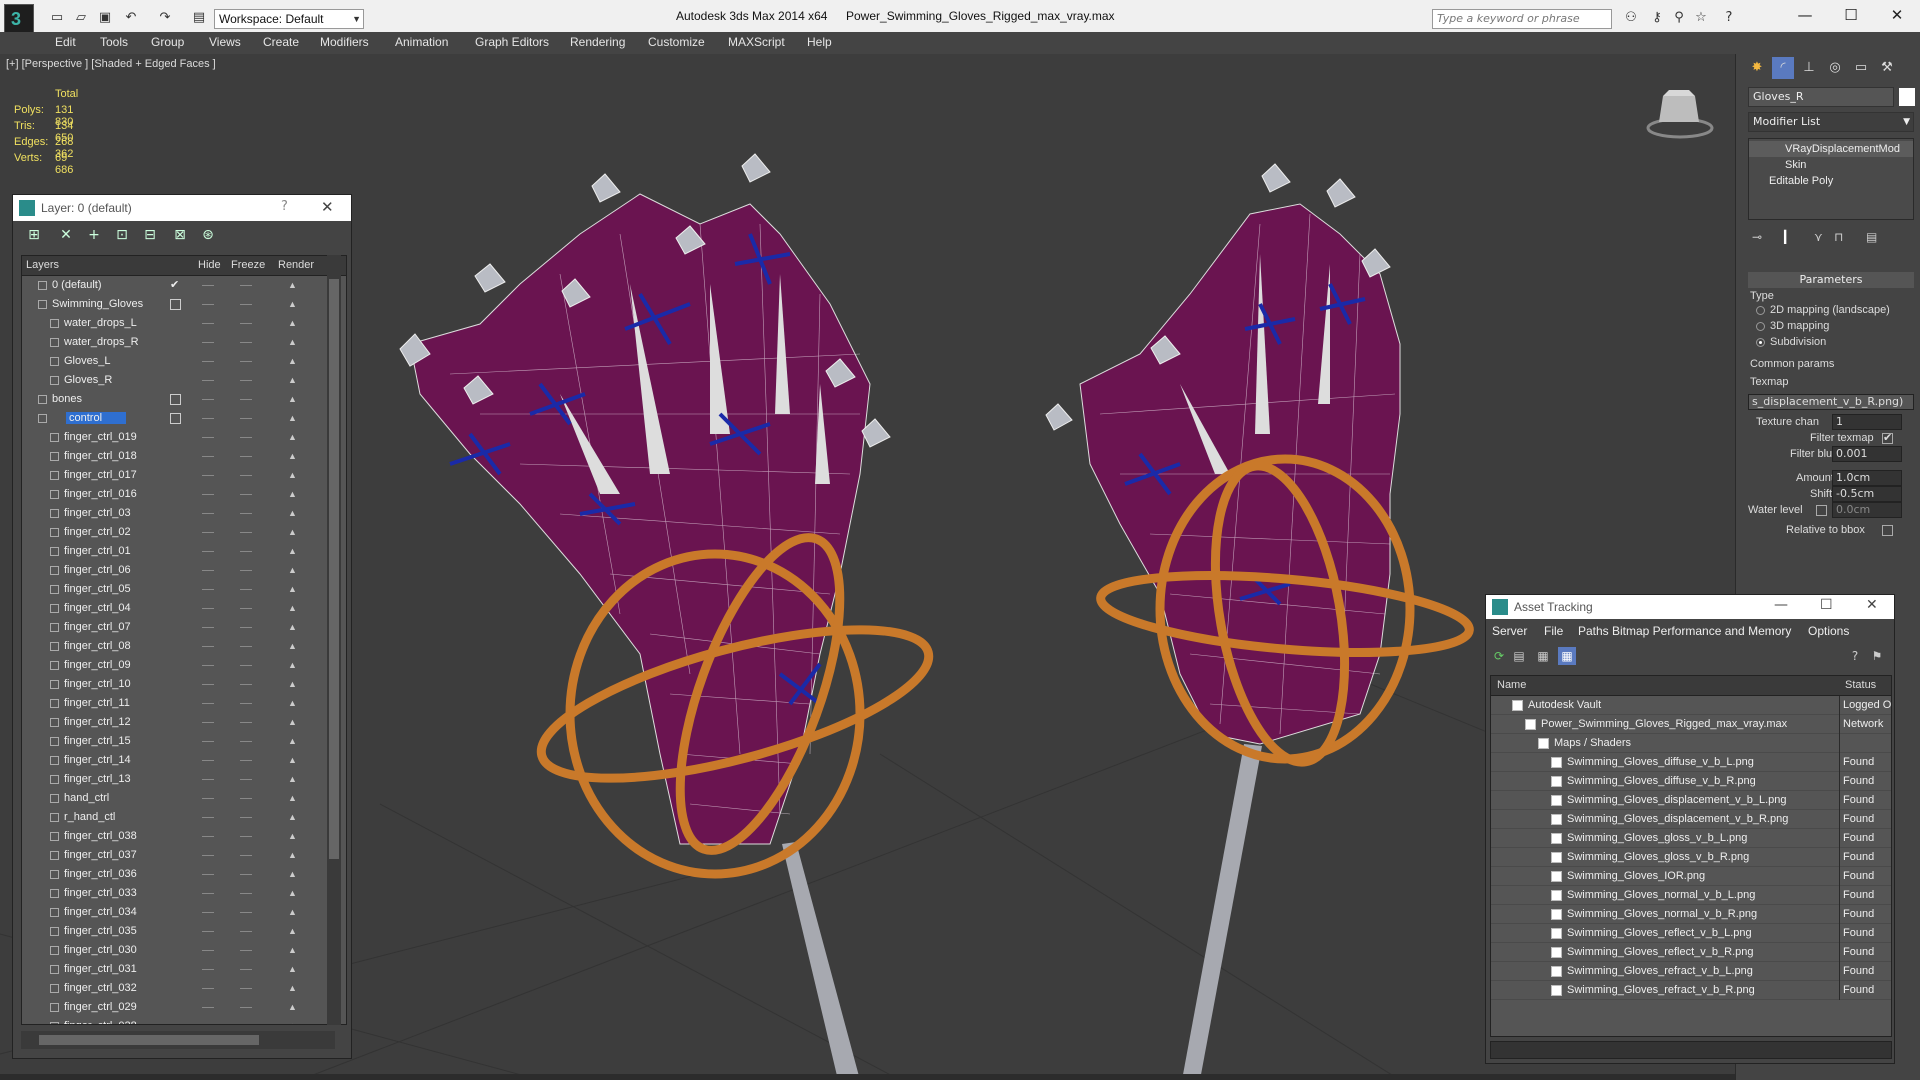 This screenshot has width=1920, height=1080. What do you see at coordinates (1867, 422) in the screenshot?
I see `texture-chan-spinner: 1` at bounding box center [1867, 422].